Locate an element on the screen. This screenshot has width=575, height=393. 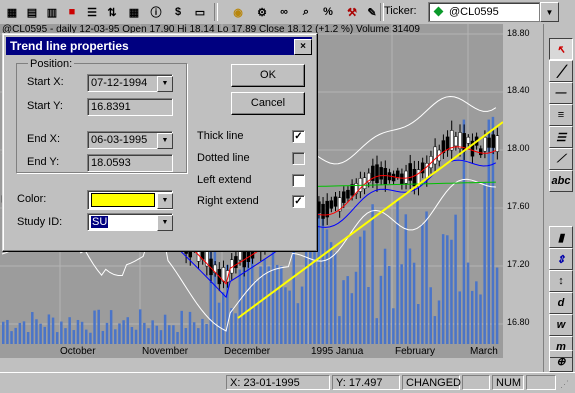
chart-icon: ▦ is located at coordinates (12, 12).